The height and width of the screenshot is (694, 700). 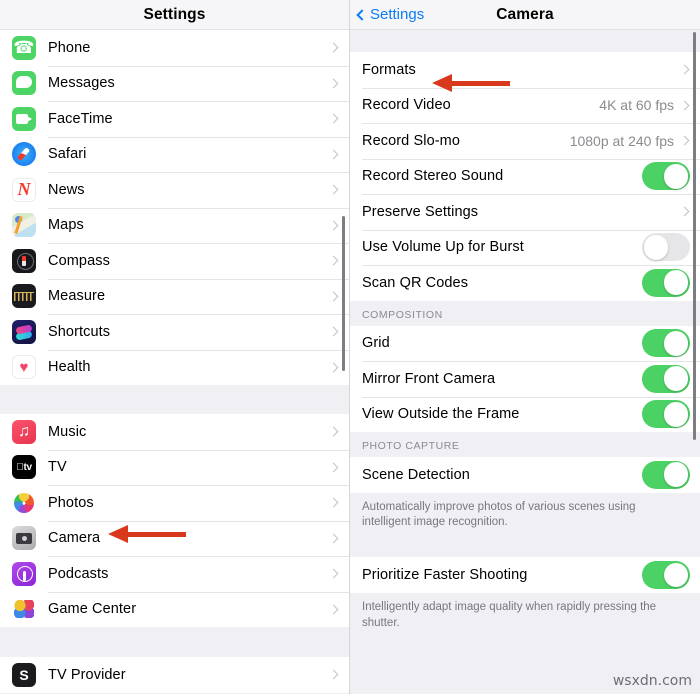 What do you see at coordinates (87, 674) in the screenshot?
I see `sidebar-item-label: TV Provider` at bounding box center [87, 674].